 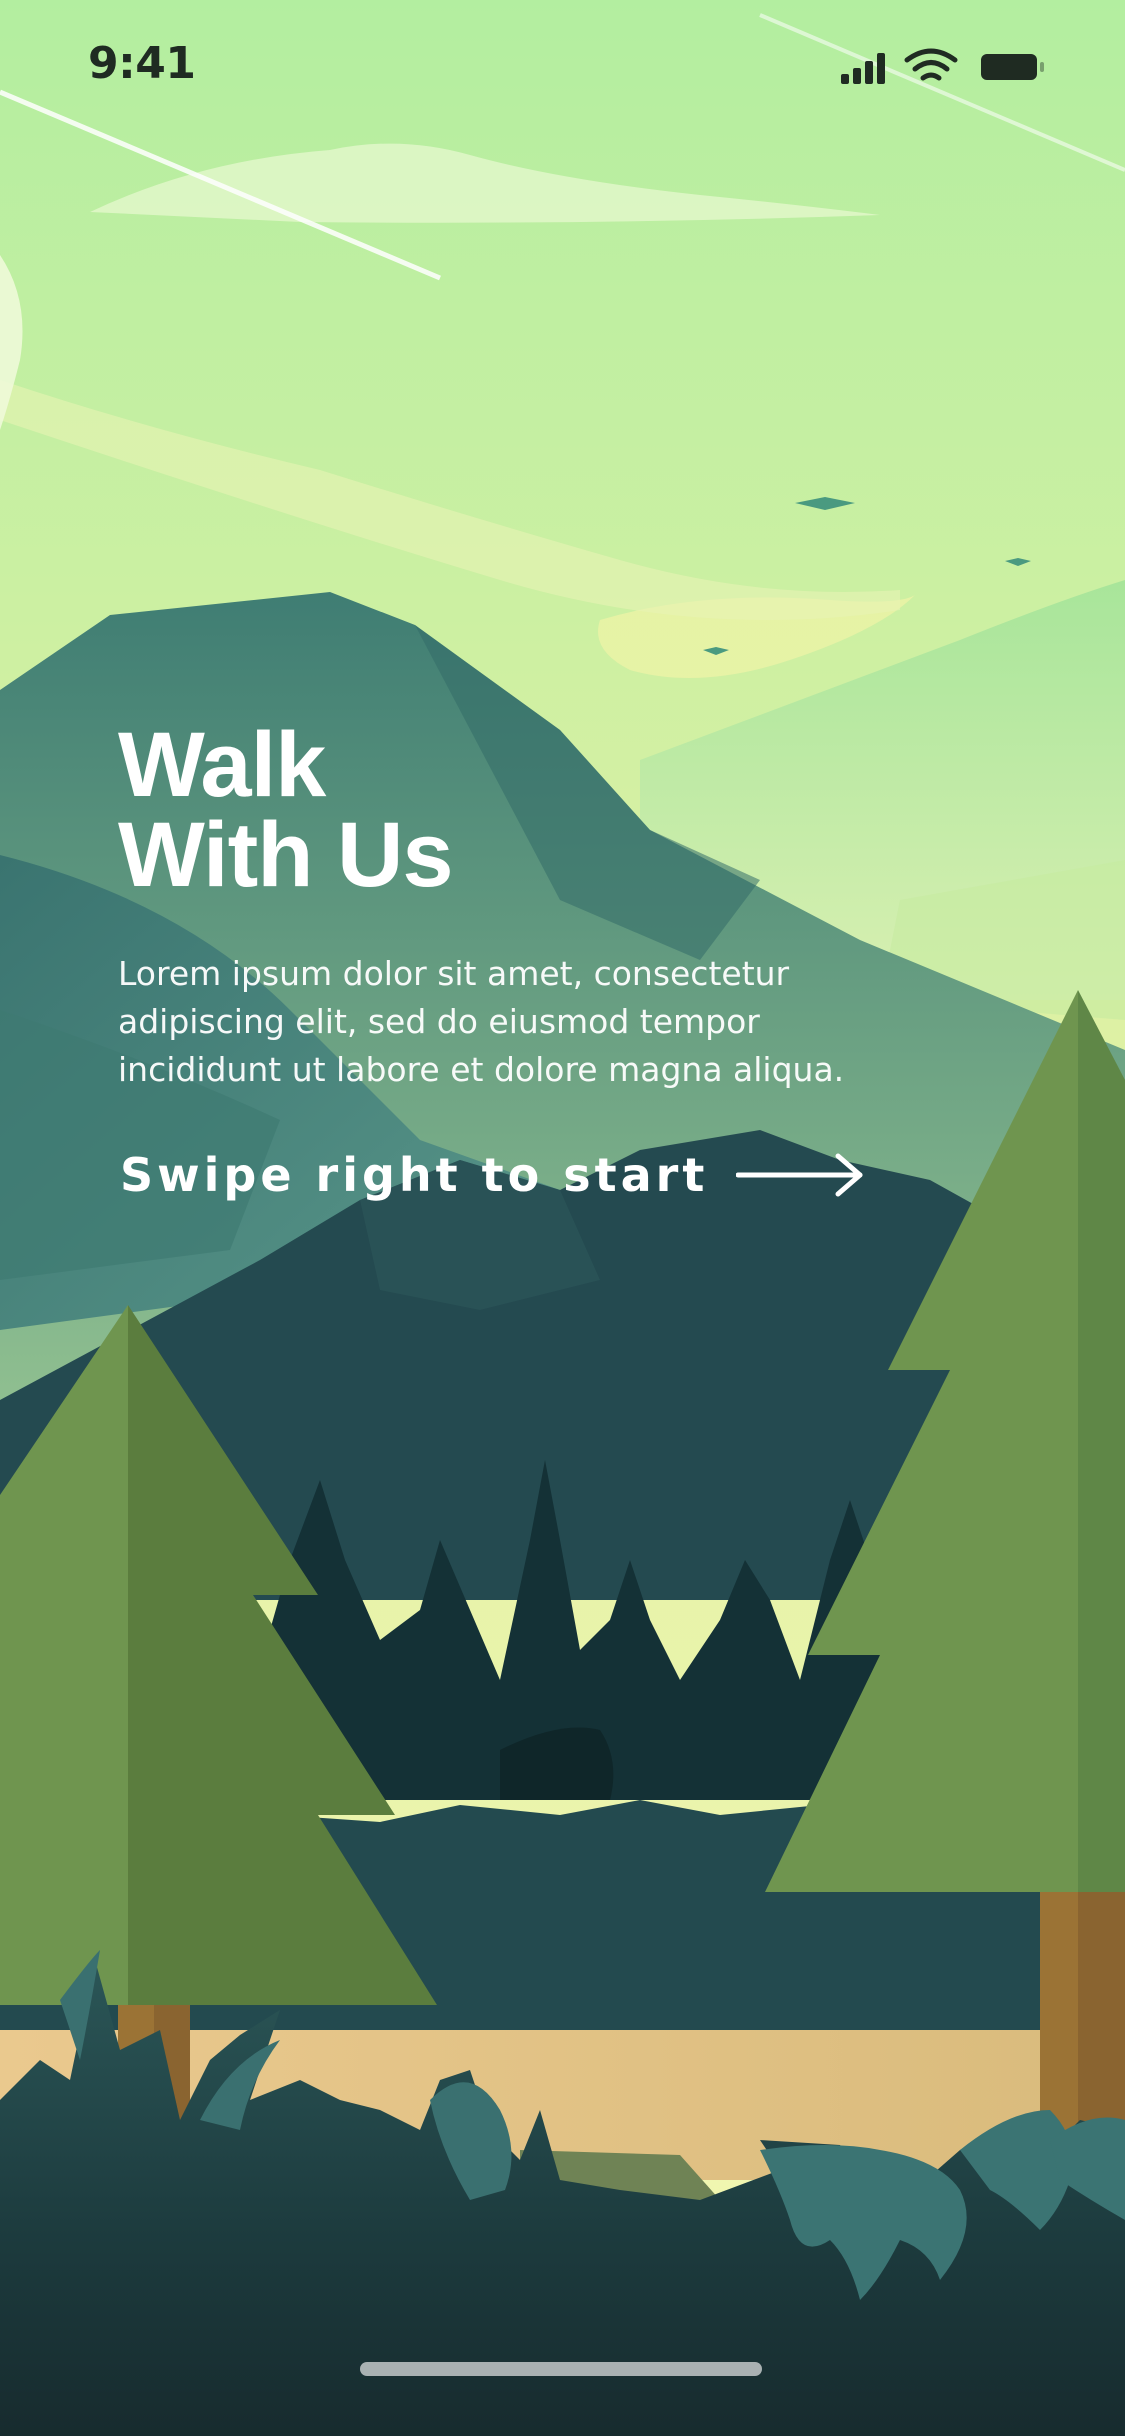 I want to click on status-icons, so click(x=942, y=66).